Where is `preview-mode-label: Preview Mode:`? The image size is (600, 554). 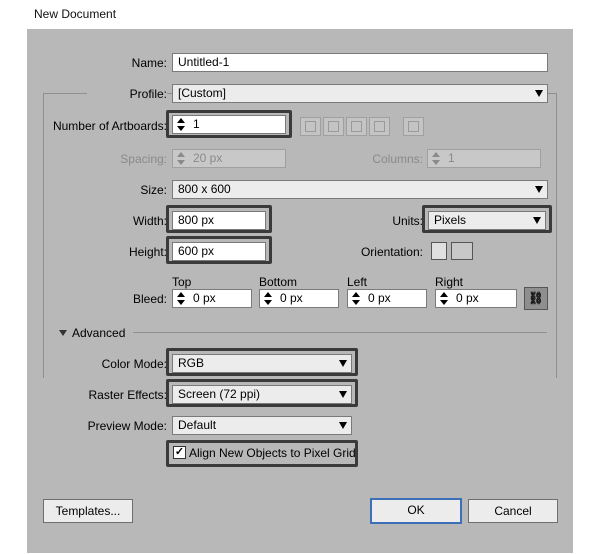 preview-mode-label: Preview Mode: is located at coordinates (127, 426).